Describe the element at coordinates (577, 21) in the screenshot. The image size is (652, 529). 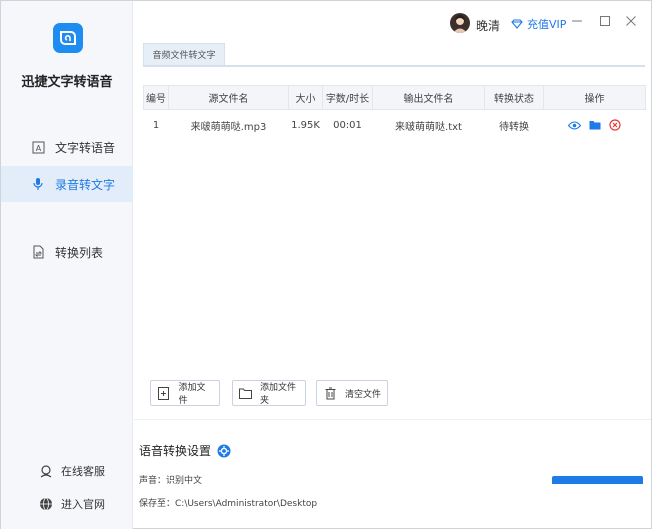
I see `minimize-button` at that location.